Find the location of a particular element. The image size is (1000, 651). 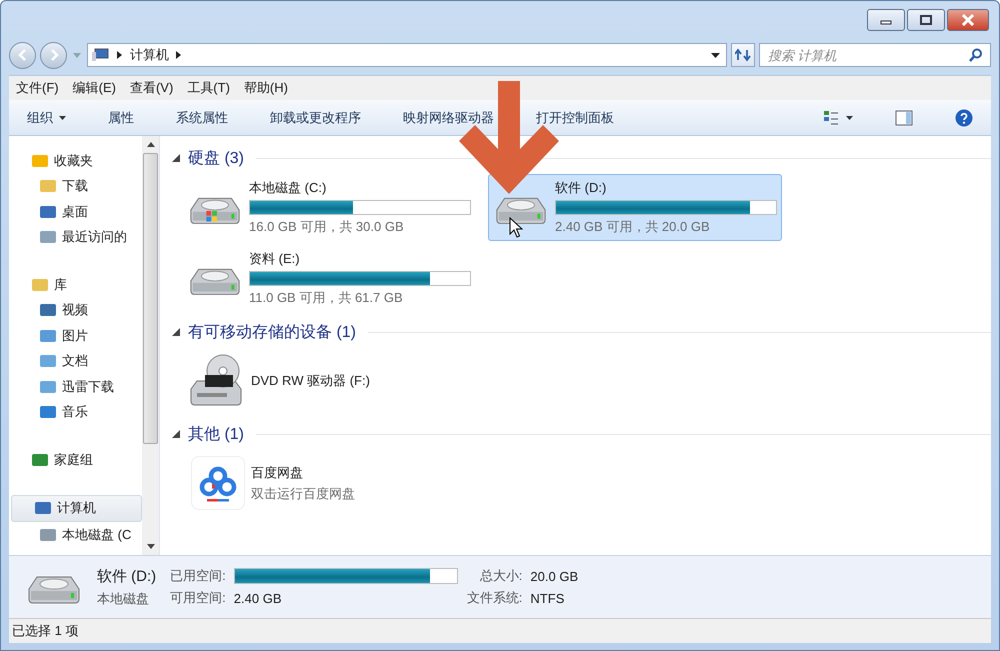

cloud-app-icon is located at coordinates (218, 483).